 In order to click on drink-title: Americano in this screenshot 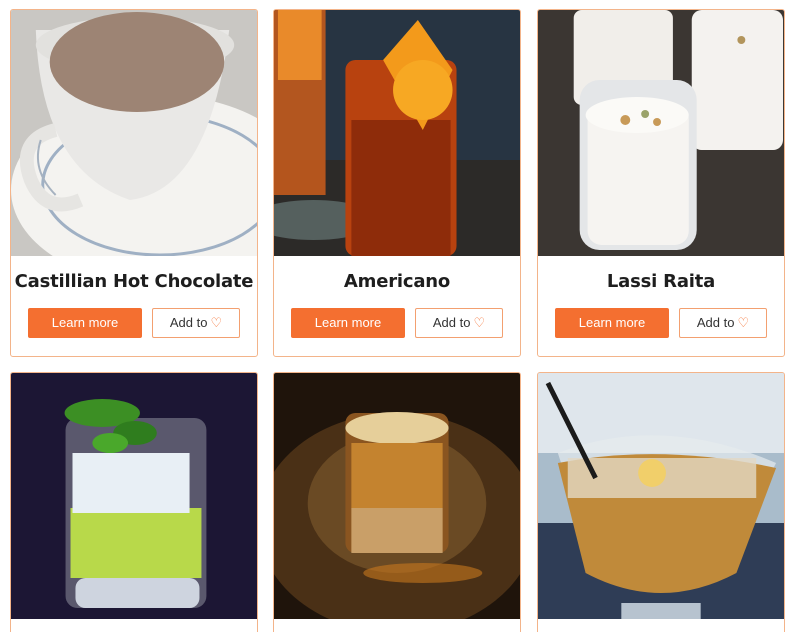, I will do `click(397, 281)`.